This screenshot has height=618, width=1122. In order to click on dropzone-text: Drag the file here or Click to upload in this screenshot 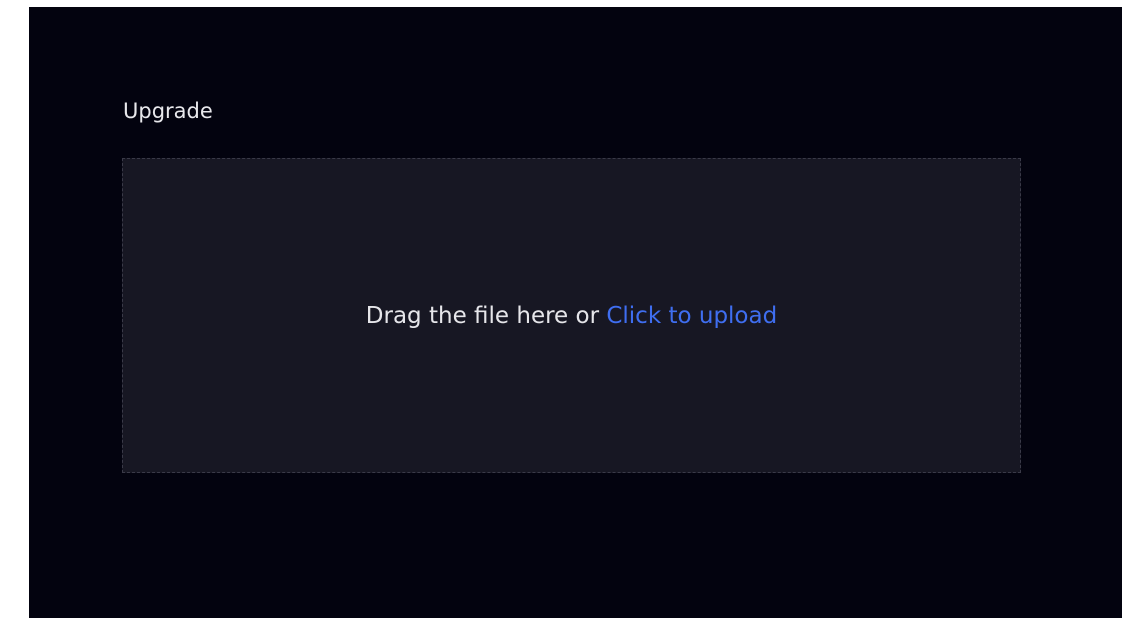, I will do `click(571, 316)`.